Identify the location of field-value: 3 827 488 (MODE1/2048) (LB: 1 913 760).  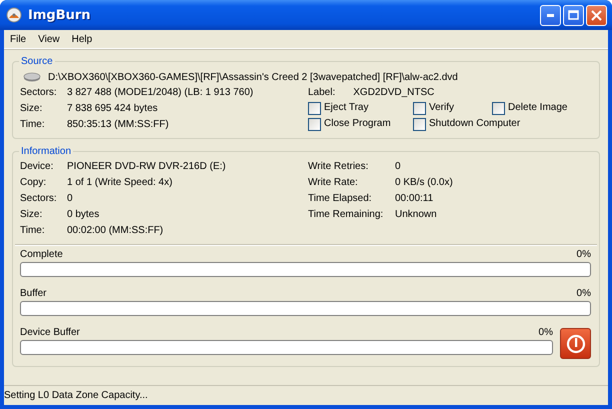
(160, 93).